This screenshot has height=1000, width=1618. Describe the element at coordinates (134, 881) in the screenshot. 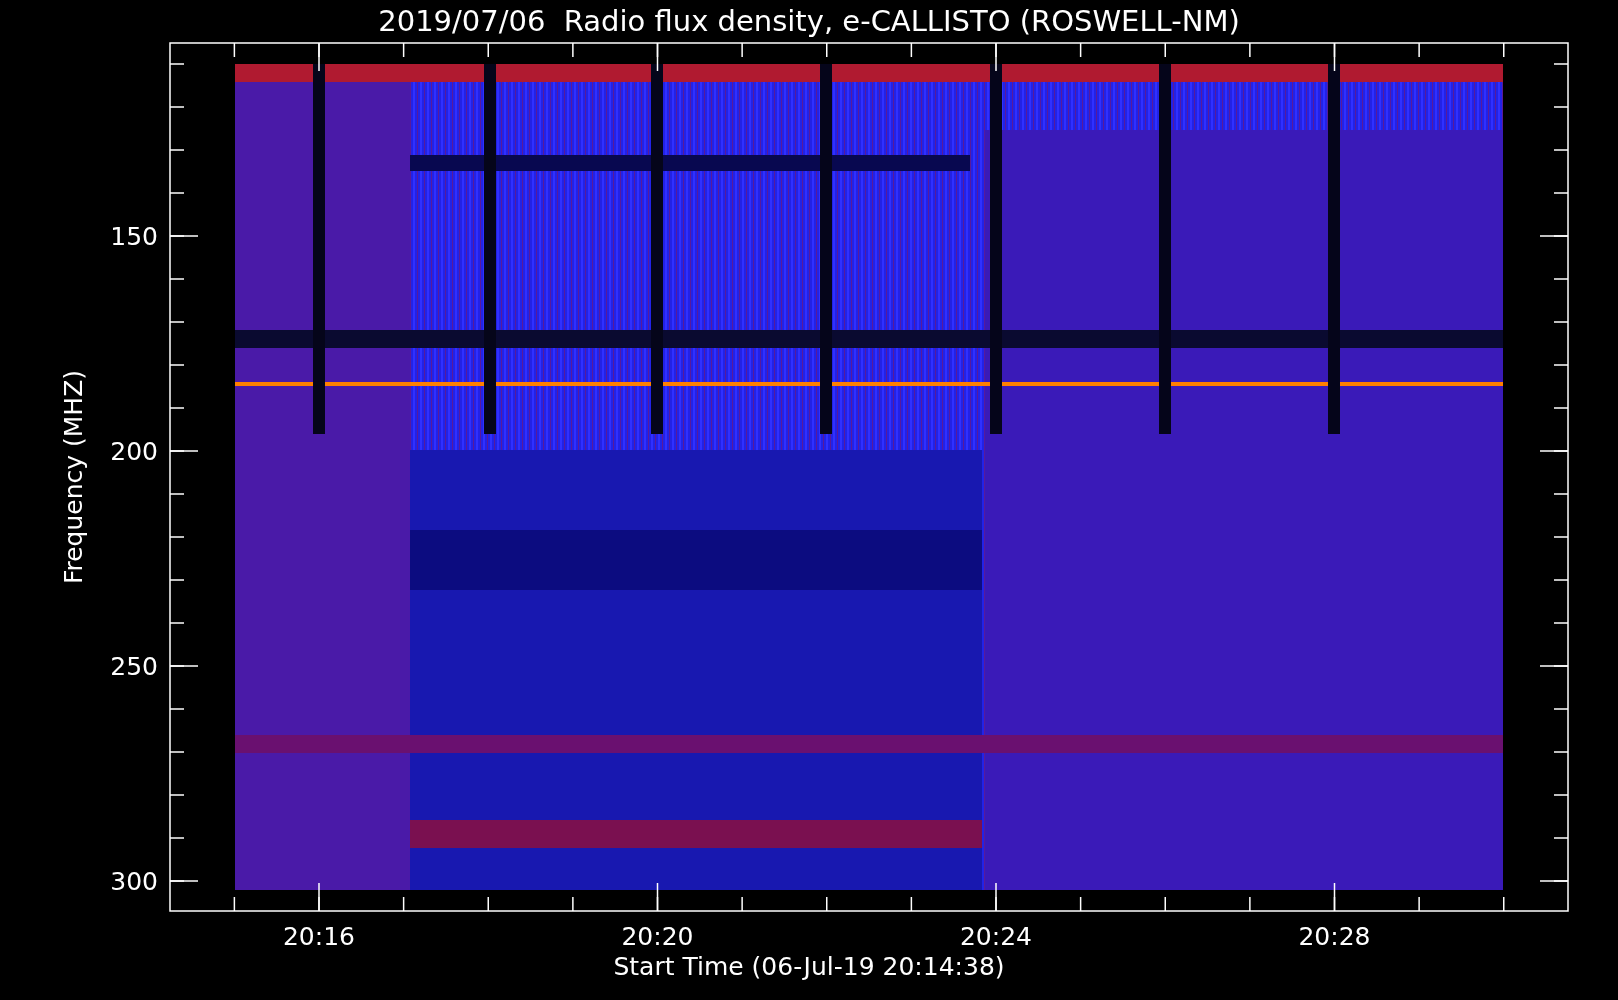

I see `tick-label: 300` at that location.